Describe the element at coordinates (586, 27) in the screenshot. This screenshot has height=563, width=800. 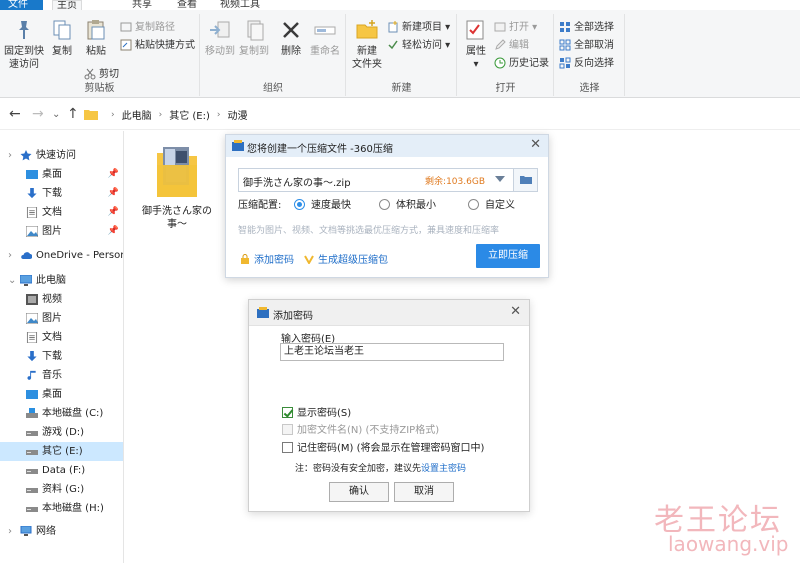
I see `select-all-button: 全部选择` at that location.